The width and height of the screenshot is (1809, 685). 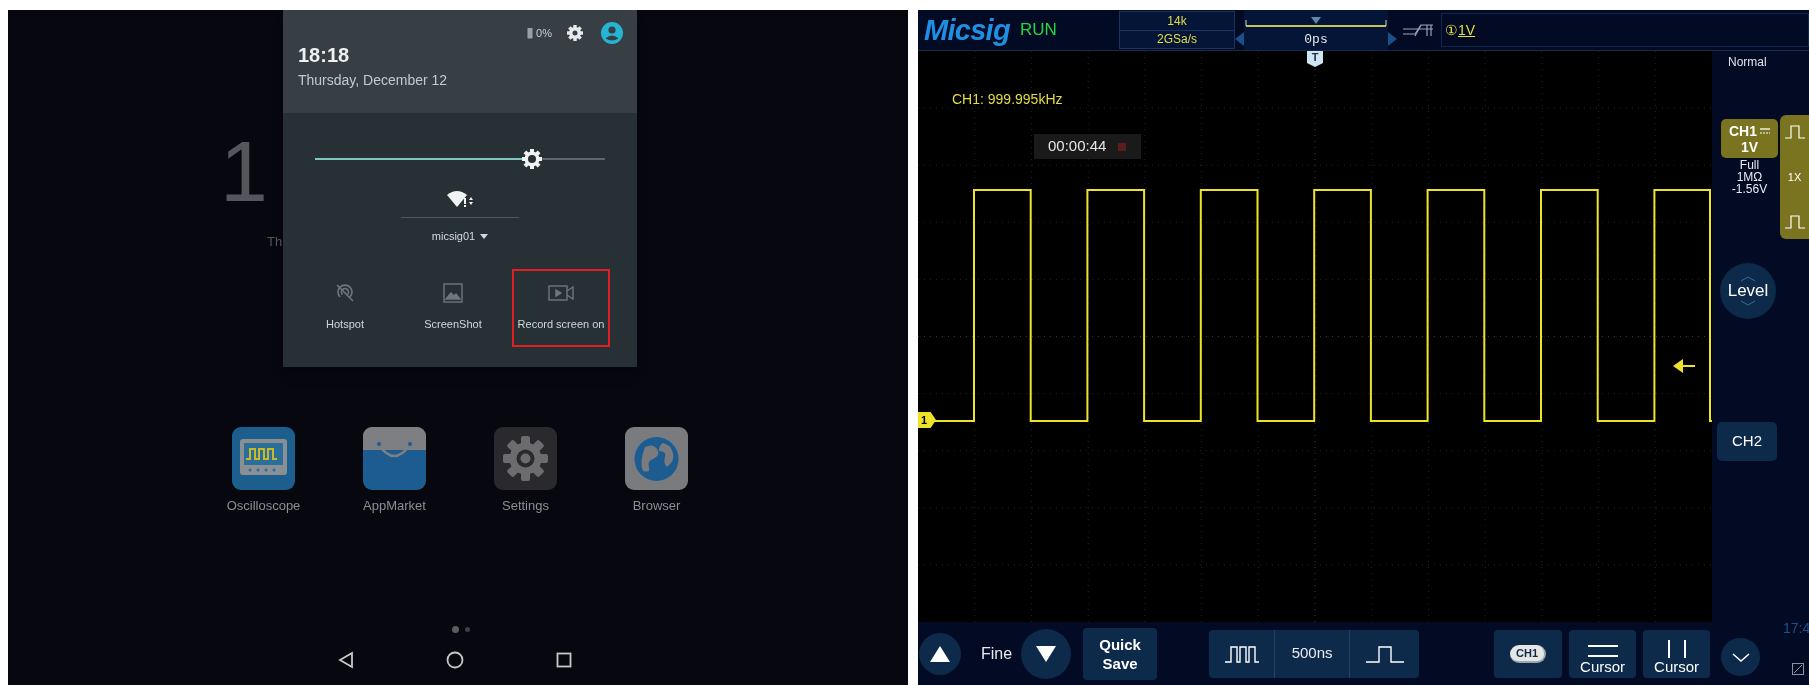 What do you see at coordinates (525, 458) in the screenshot?
I see `gear-icon` at bounding box center [525, 458].